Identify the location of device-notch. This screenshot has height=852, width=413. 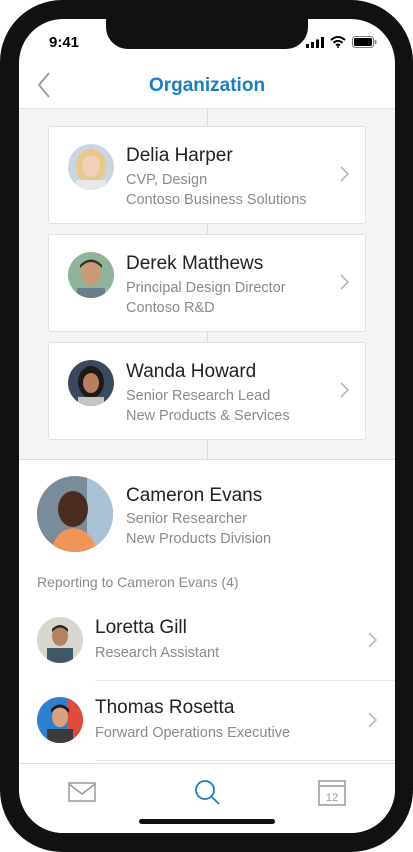
(207, 34).